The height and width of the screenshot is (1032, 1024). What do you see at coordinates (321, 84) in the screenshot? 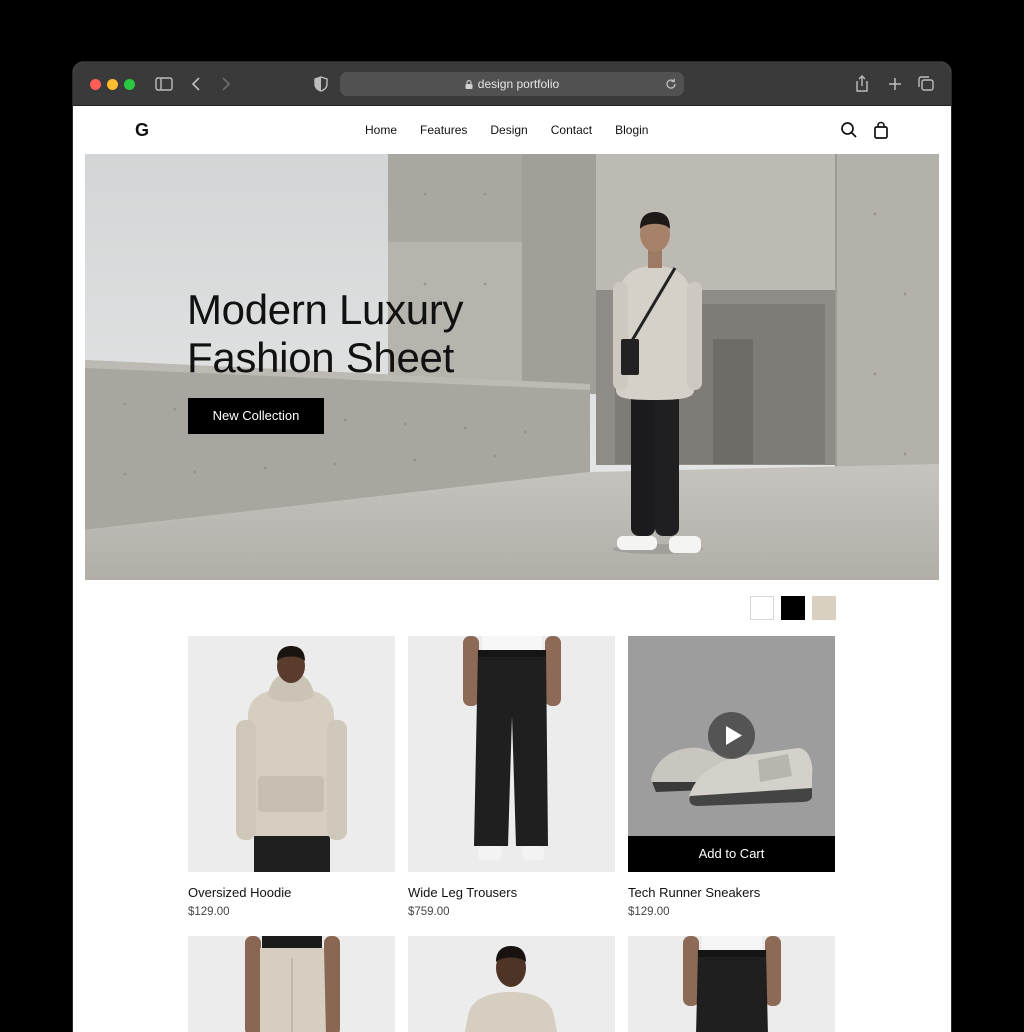
I see `shield-icon` at bounding box center [321, 84].